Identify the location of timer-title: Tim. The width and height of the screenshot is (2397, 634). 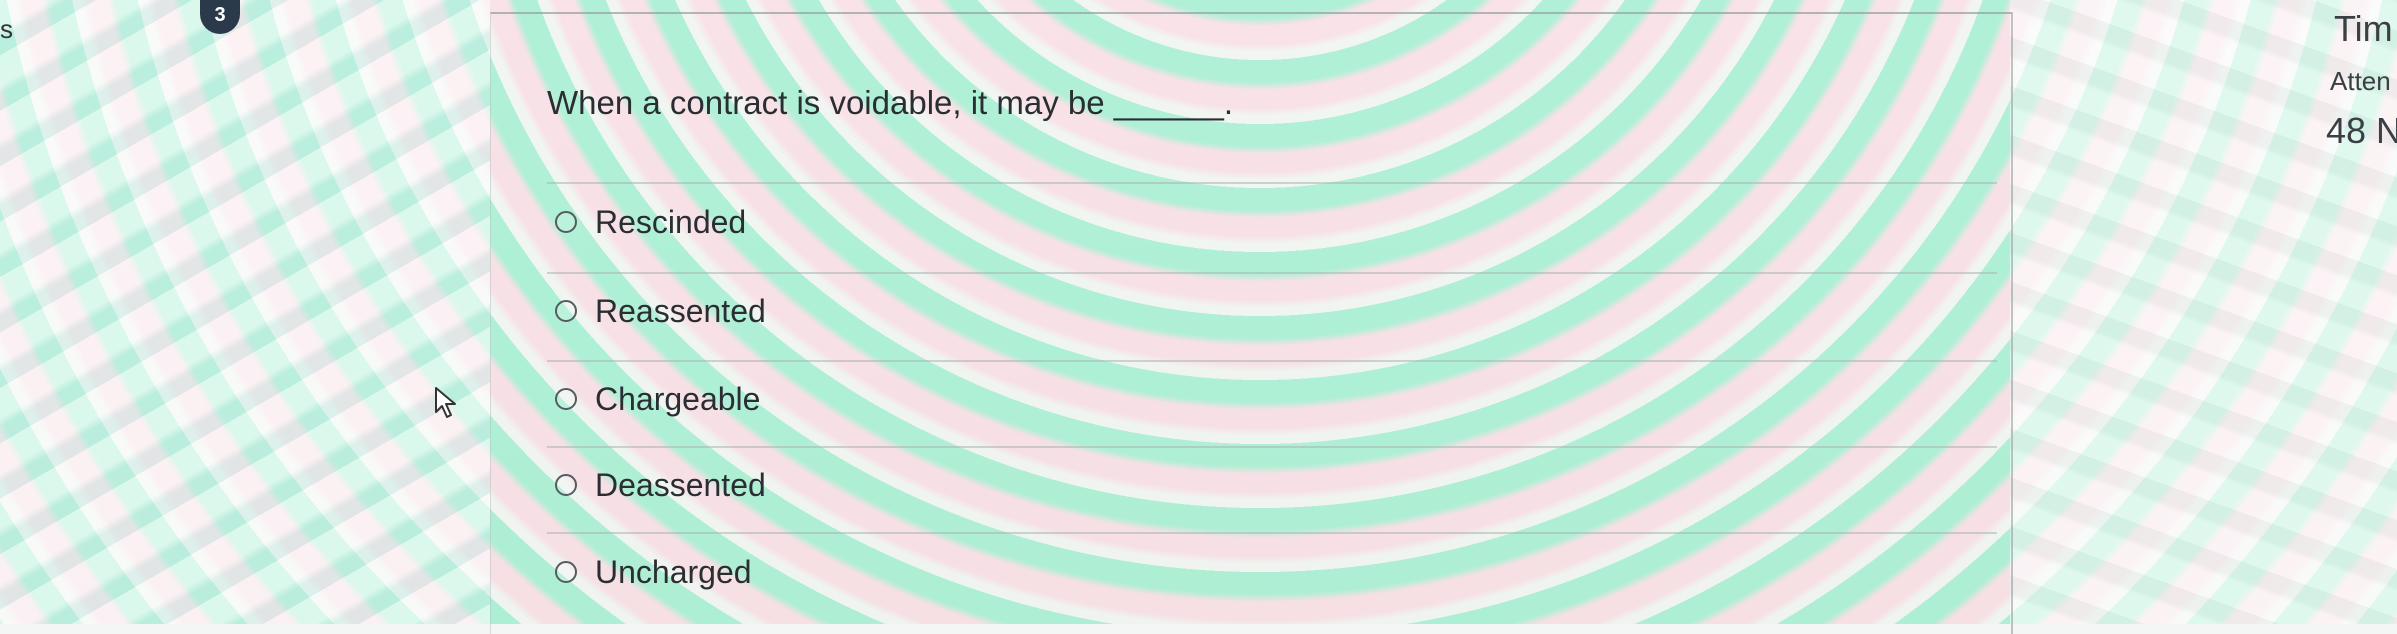
(2363, 28).